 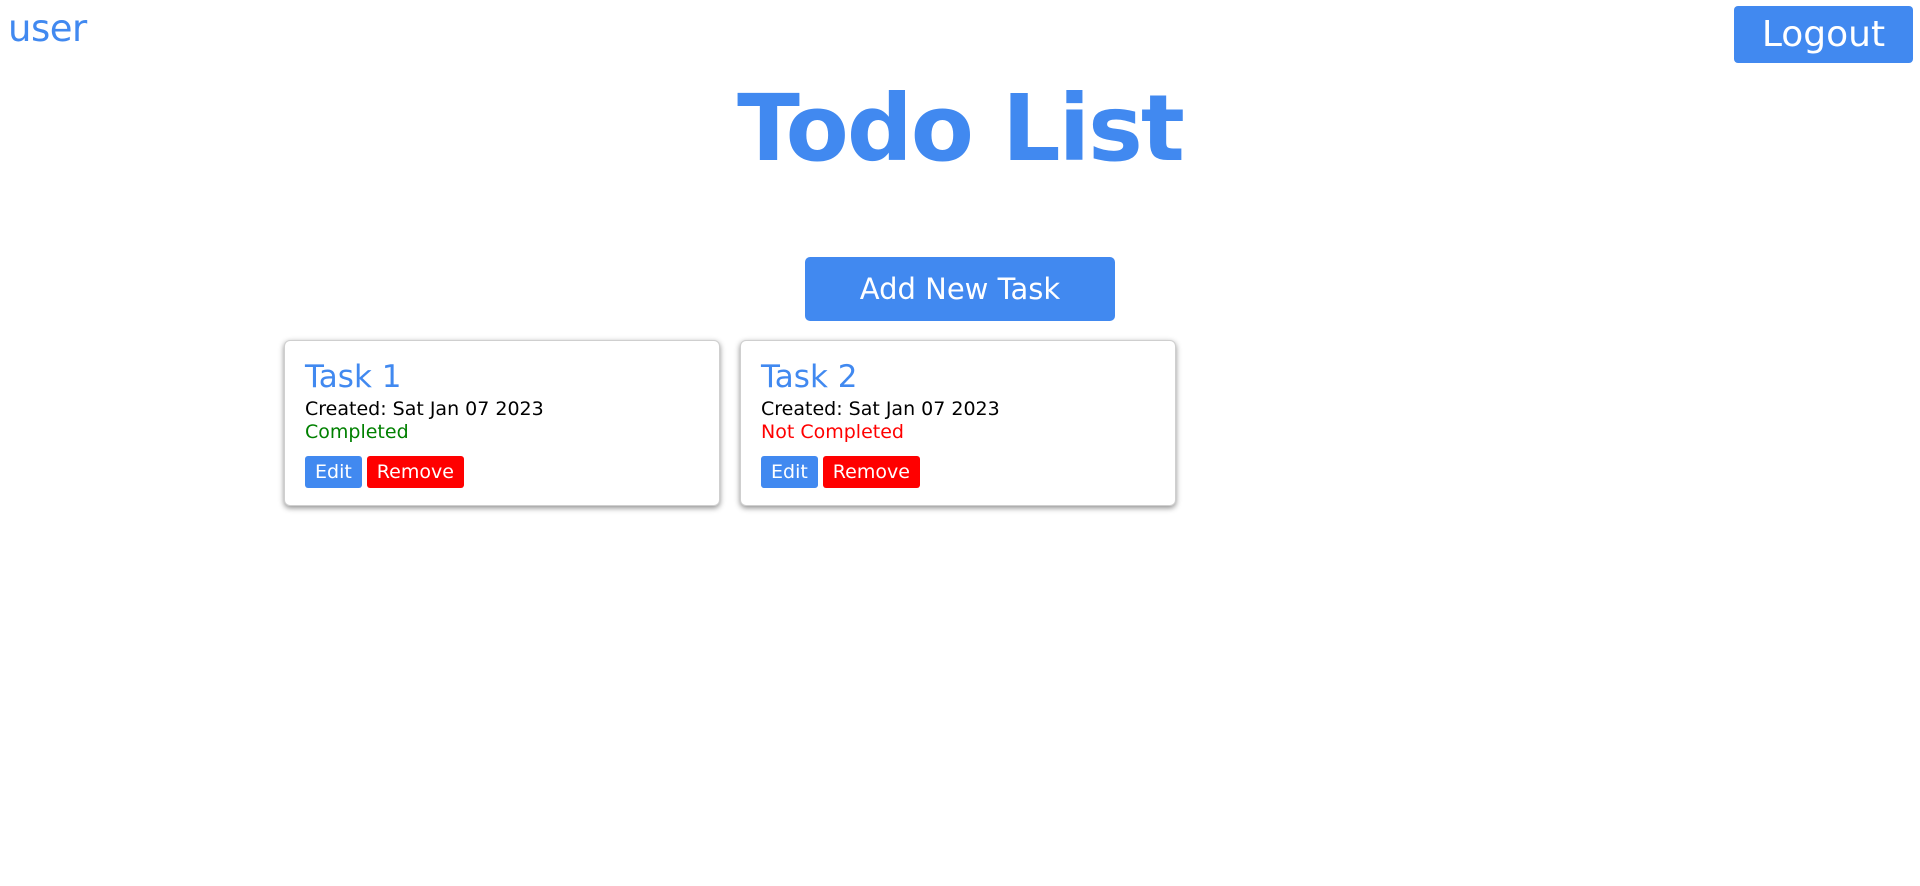 I want to click on page-title: Todo List, so click(x=961, y=128).